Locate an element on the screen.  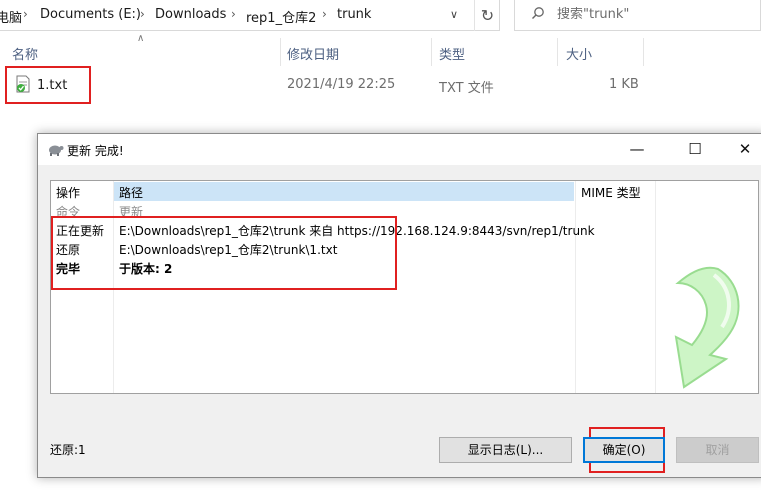
close-button: ✕ is located at coordinates (741, 149).